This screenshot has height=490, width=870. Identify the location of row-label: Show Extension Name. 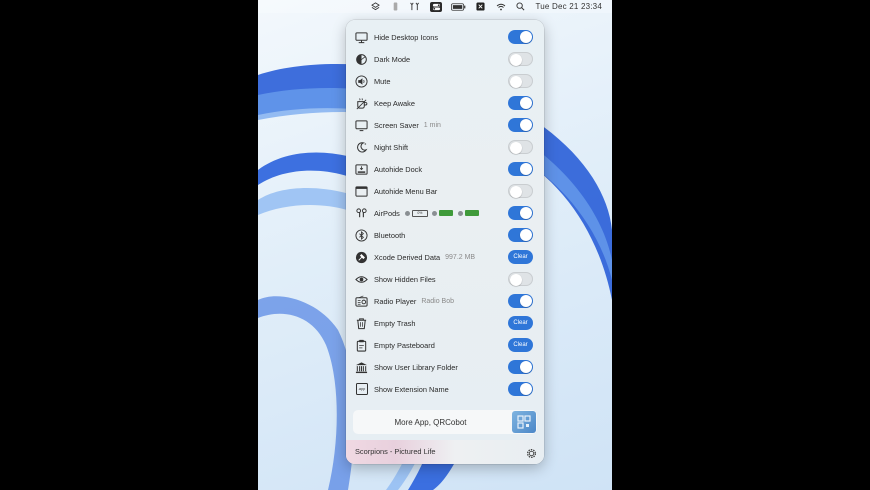
(411, 389).